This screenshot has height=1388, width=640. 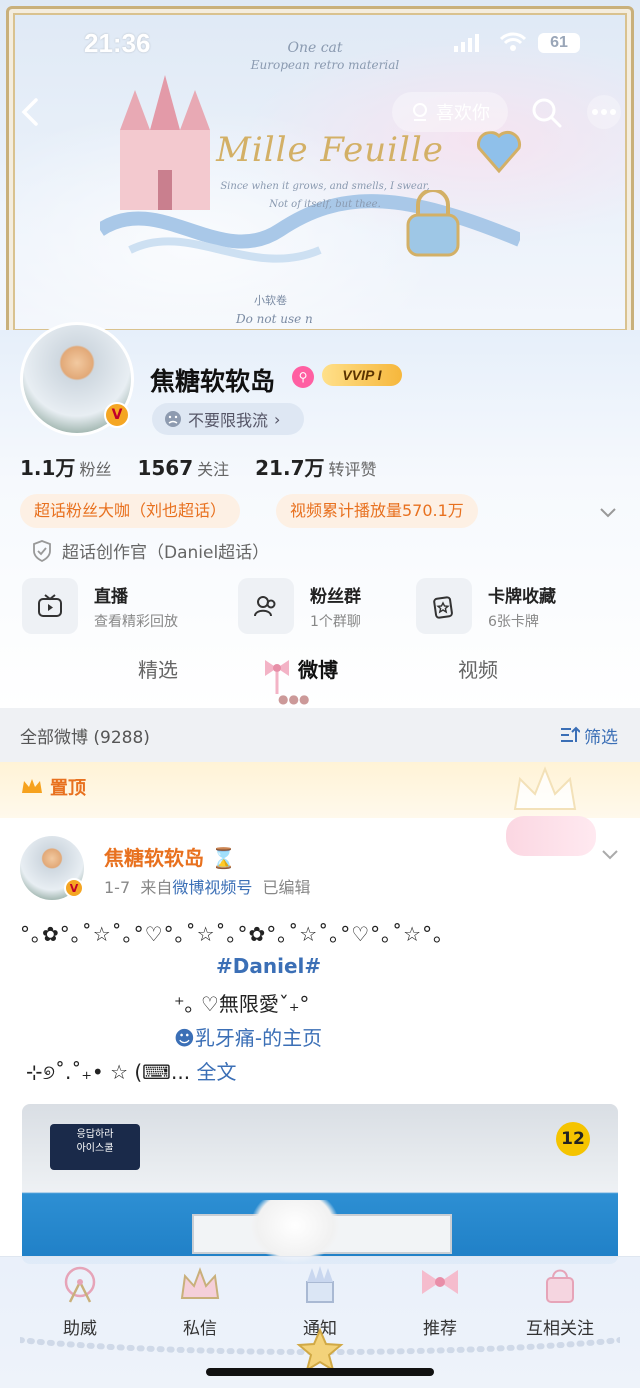 I want to click on search-icon, so click(x=546, y=112).